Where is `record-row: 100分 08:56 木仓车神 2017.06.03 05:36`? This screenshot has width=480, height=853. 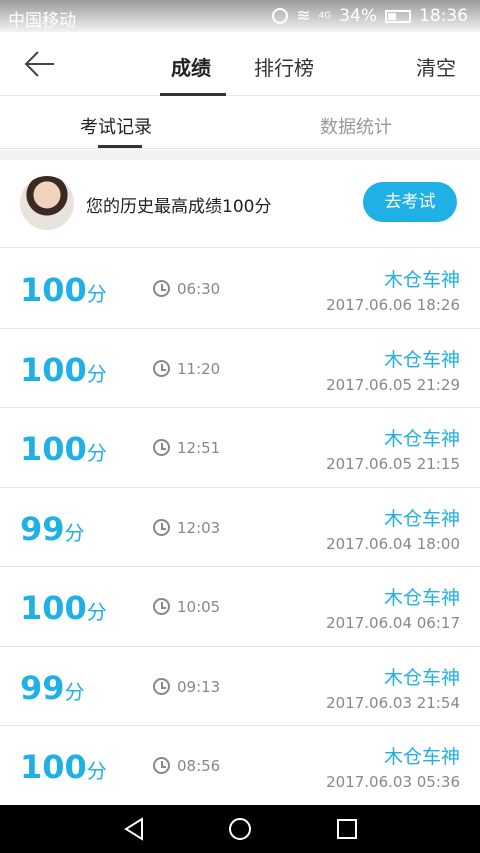
record-row: 100分 08:56 木仓车神 2017.06.03 05:36 is located at coordinates (240, 766).